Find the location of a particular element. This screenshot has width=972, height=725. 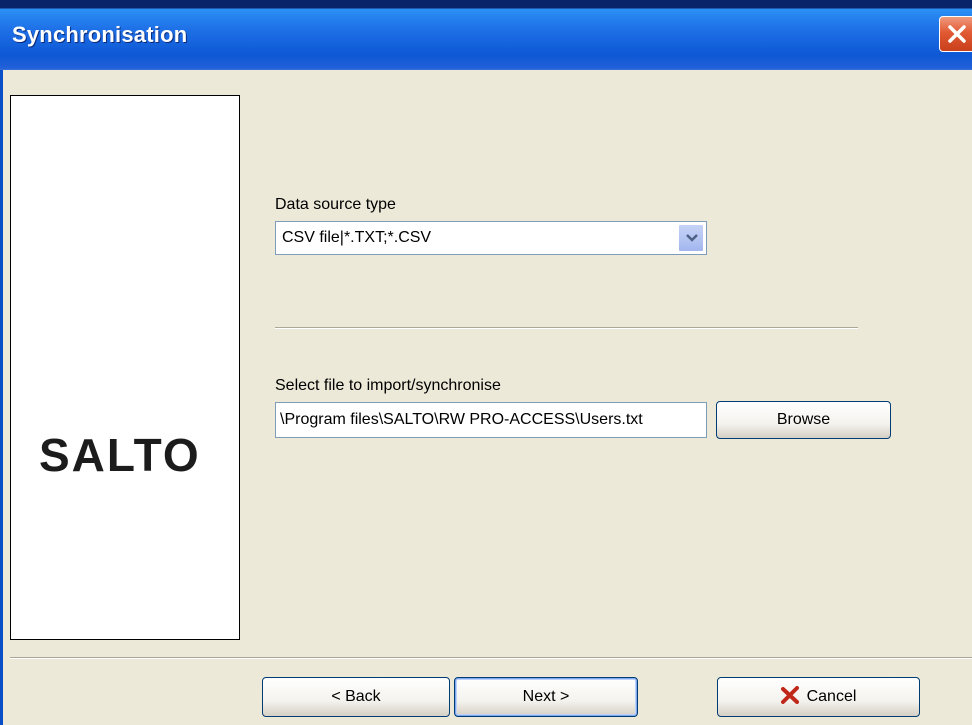

browse-button-label: Browse is located at coordinates (803, 419).